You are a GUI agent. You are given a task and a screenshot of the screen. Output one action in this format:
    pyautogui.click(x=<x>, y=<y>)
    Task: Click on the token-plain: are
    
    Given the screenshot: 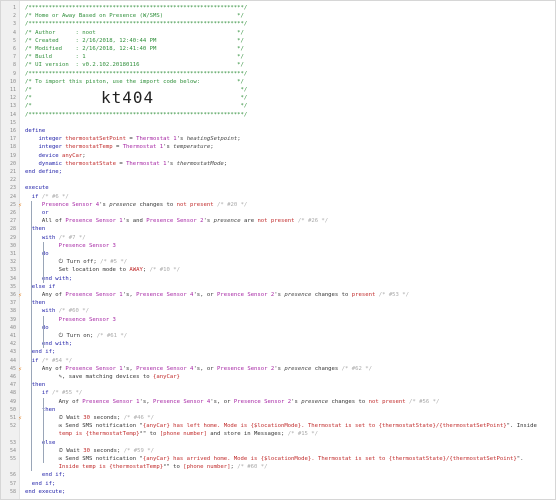 What is the action you would take?
    pyautogui.click(x=249, y=221)
    